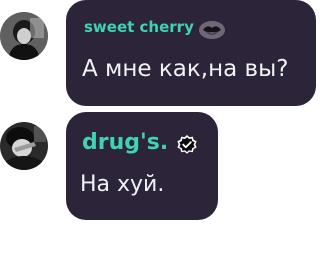 This screenshot has height=272, width=320. Describe the element at coordinates (122, 184) in the screenshot. I see `message-text: На хуй.` at that location.